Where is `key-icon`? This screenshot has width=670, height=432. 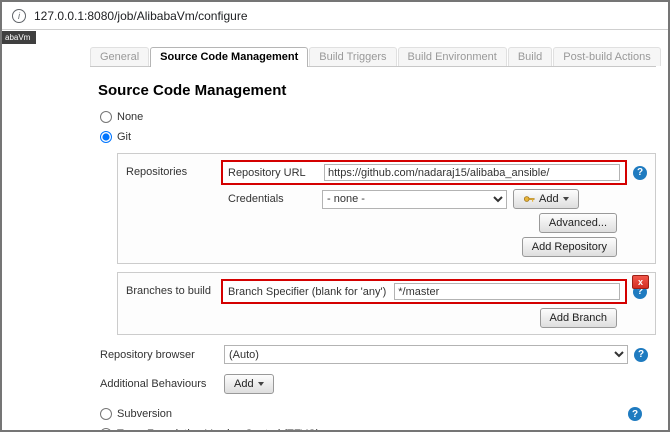
key-icon is located at coordinates (529, 199).